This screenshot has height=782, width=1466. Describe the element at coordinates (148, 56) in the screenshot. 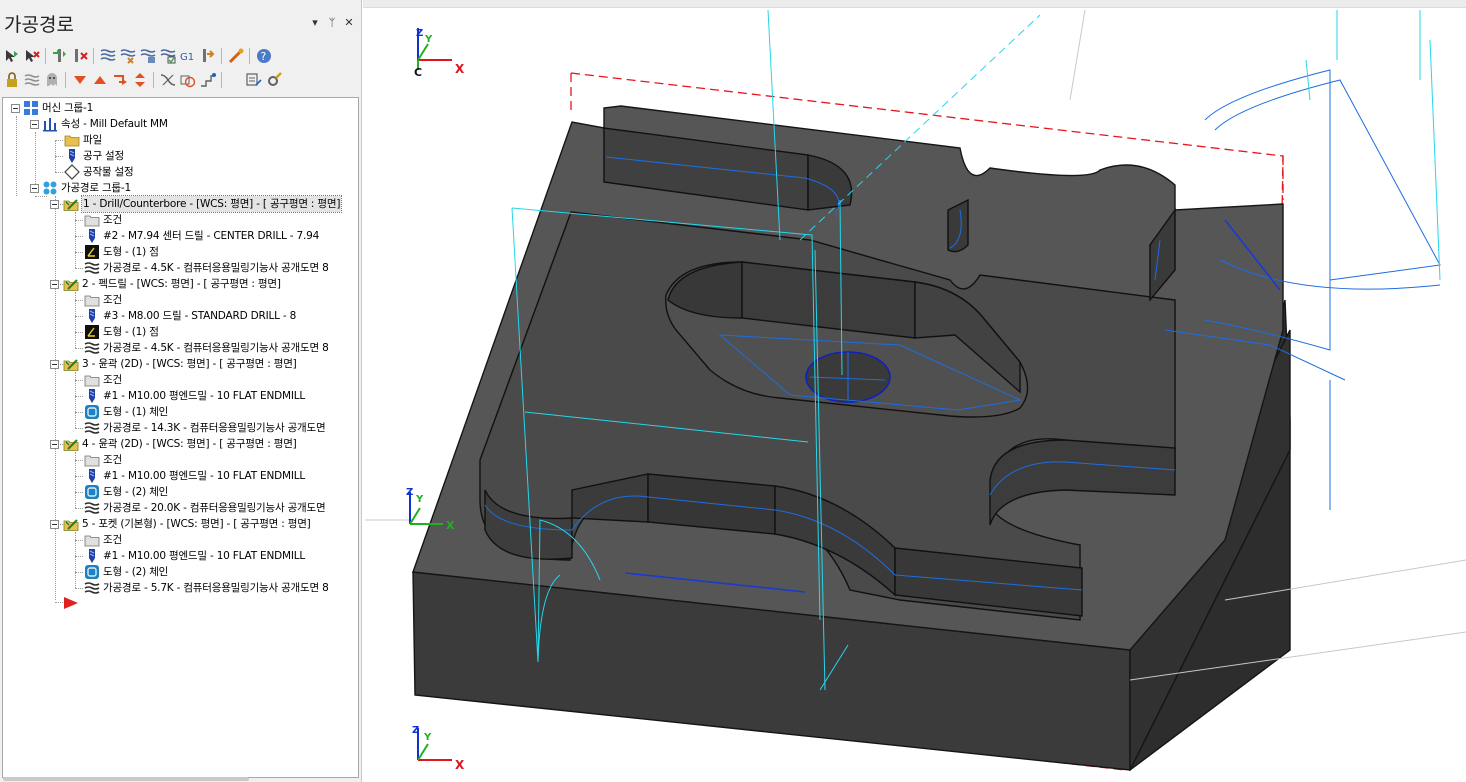

I see `backplot-icon` at that location.